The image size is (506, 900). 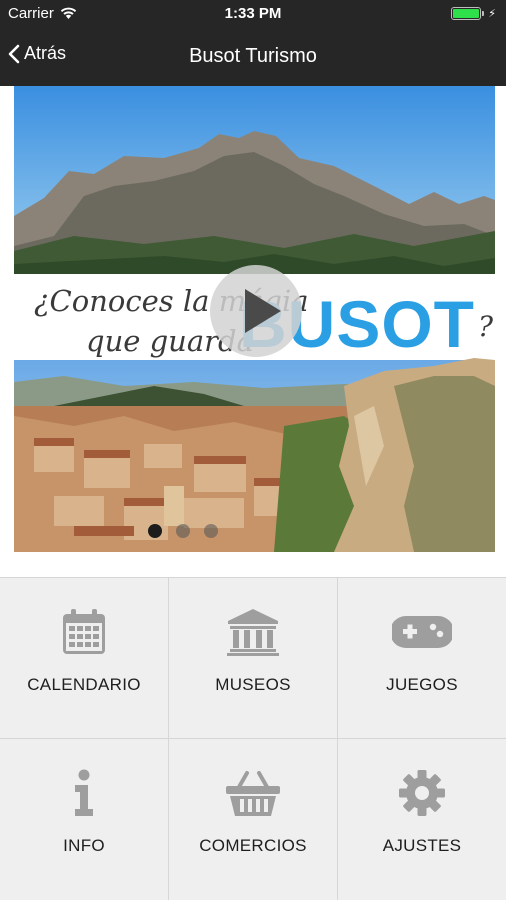 I want to click on gear-icon, so click(x=422, y=793).